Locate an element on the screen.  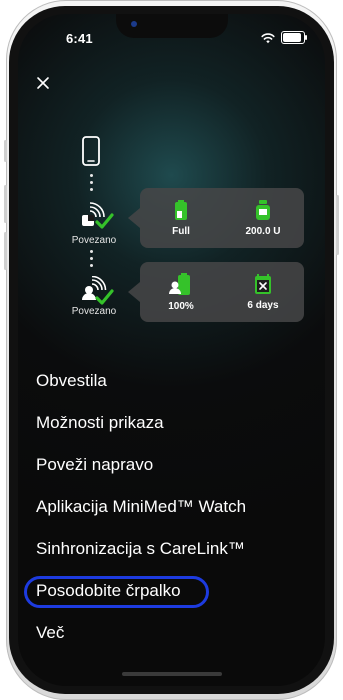
battery-icon is located at coordinates (294, 37).